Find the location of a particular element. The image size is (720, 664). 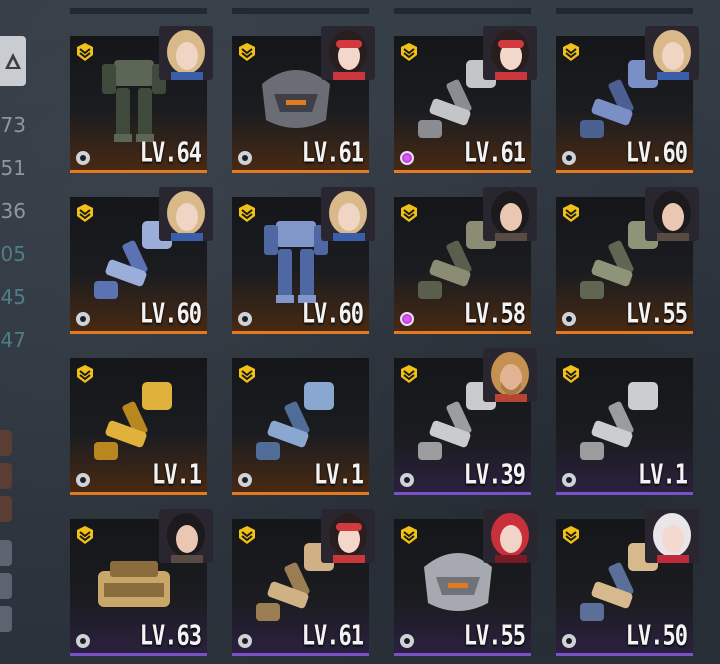

mech-part-card: LV.64 is located at coordinates (141, 99).